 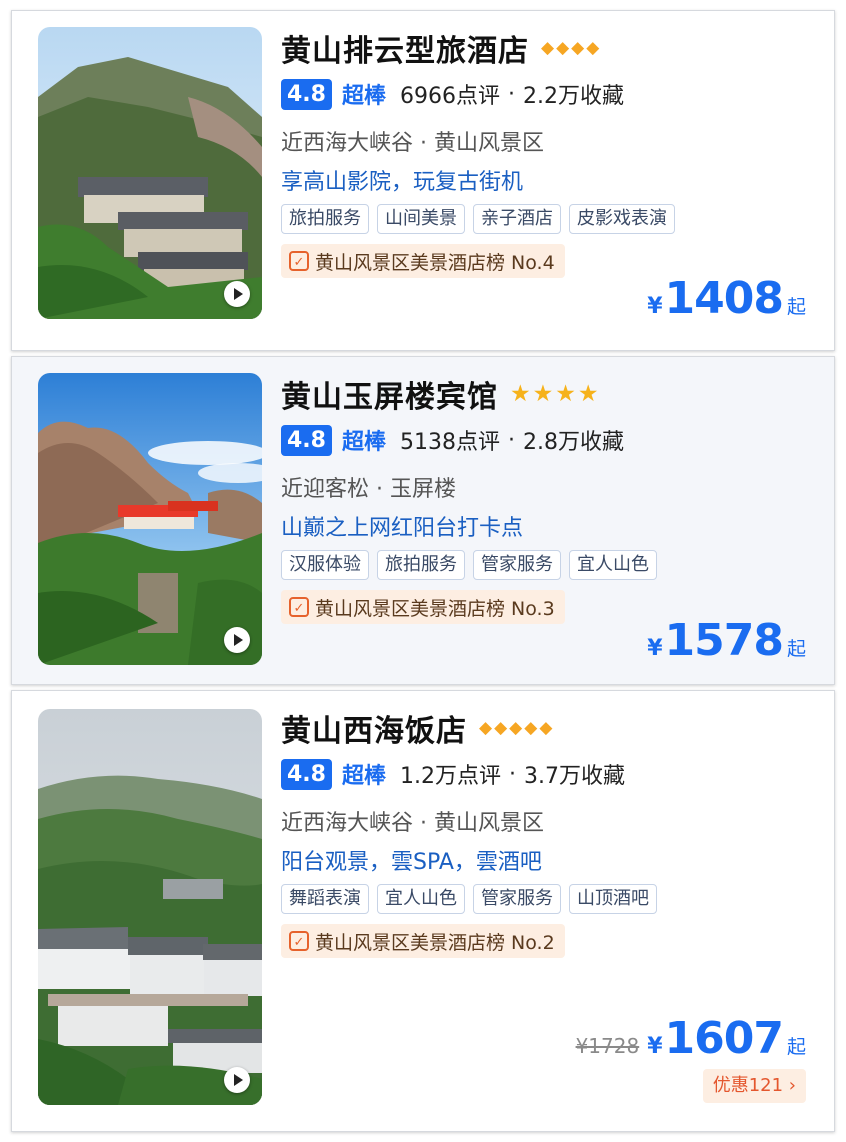 I want to click on price-amount: 1578, so click(x=724, y=640).